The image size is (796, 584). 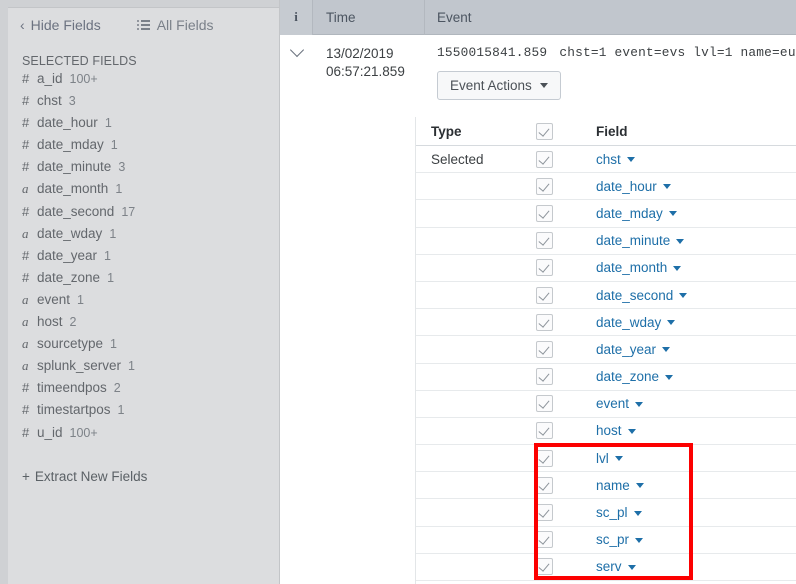 I want to click on field-name-label: event, so click(x=613, y=404).